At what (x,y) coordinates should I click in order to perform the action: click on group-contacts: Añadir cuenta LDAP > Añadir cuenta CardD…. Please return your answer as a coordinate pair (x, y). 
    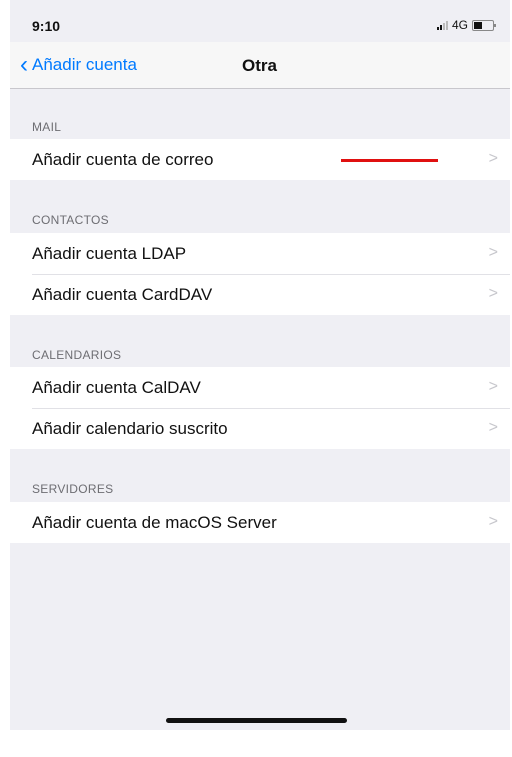
    Looking at the image, I should click on (260, 274).